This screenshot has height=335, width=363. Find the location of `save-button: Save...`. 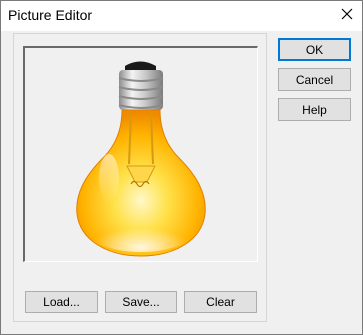

save-button: Save... is located at coordinates (141, 302).